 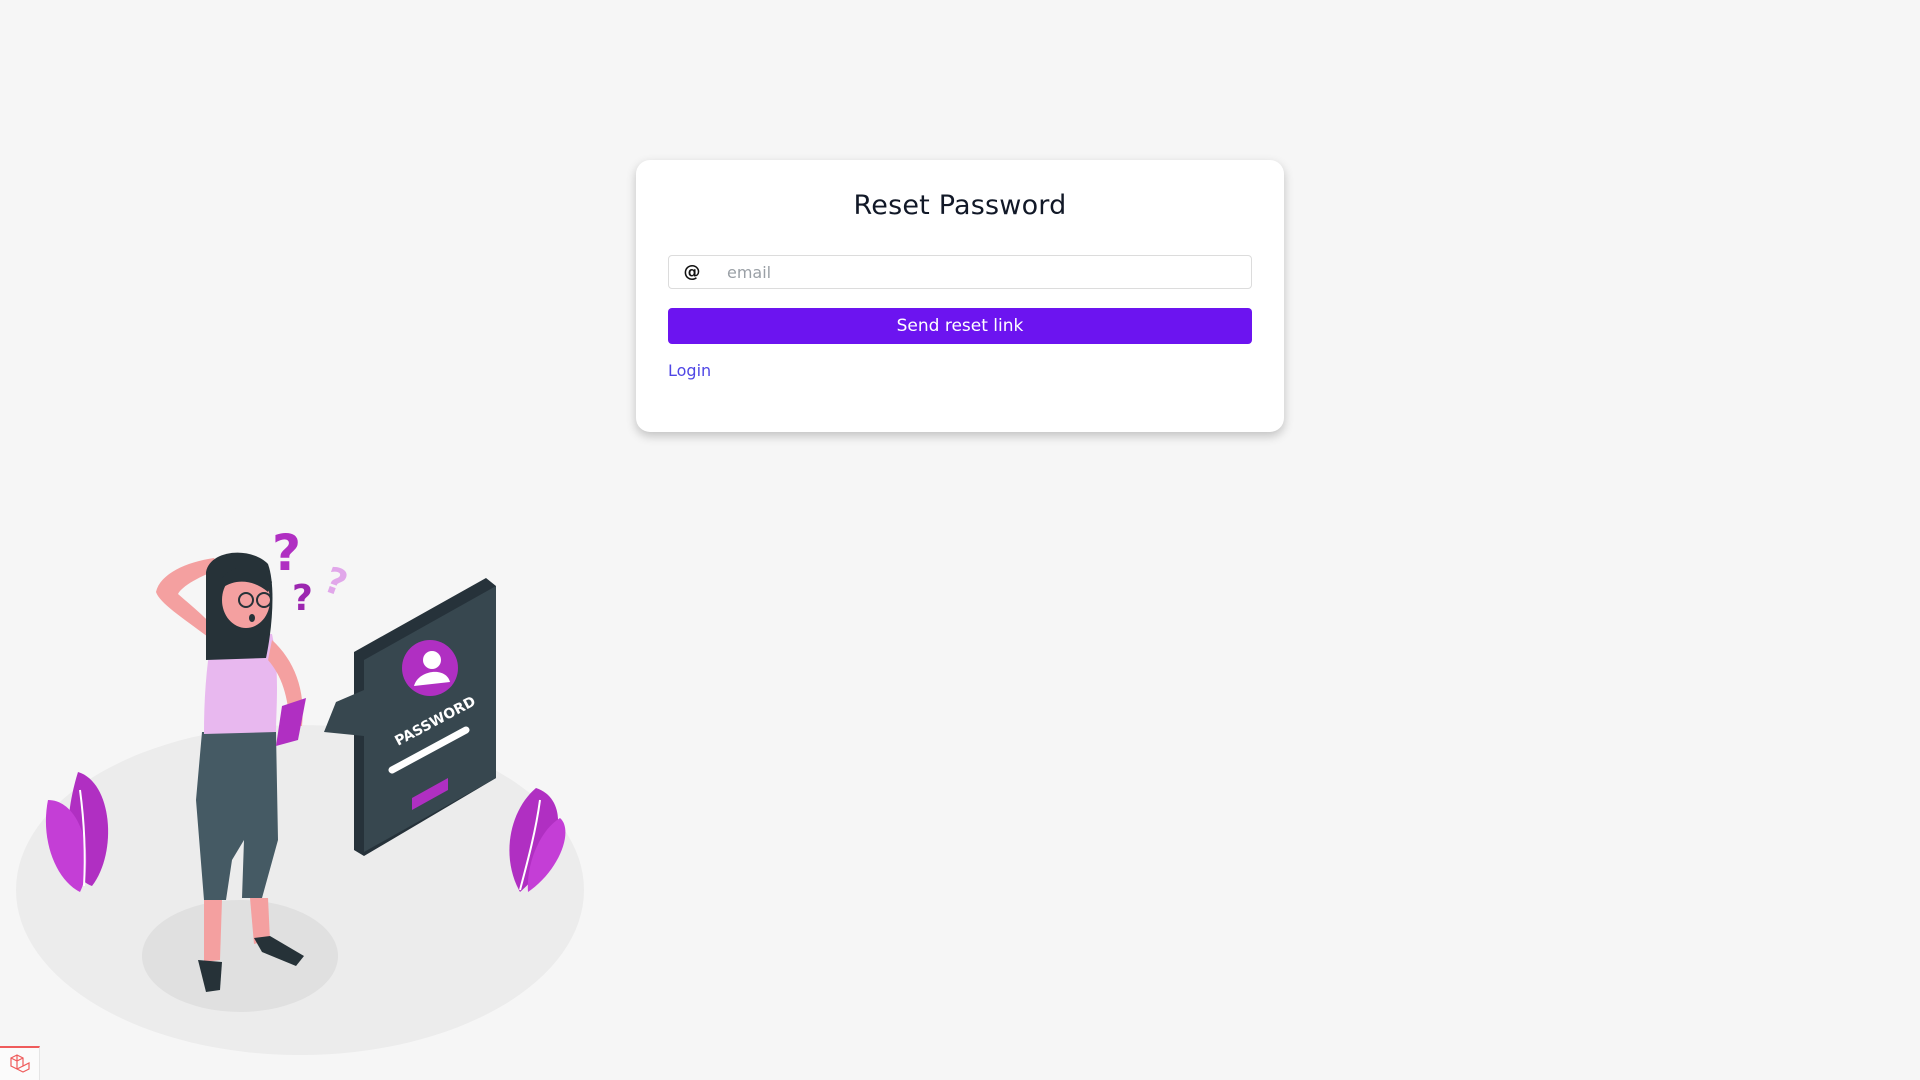 I want to click on at-sign-icon: @, so click(x=692, y=272).